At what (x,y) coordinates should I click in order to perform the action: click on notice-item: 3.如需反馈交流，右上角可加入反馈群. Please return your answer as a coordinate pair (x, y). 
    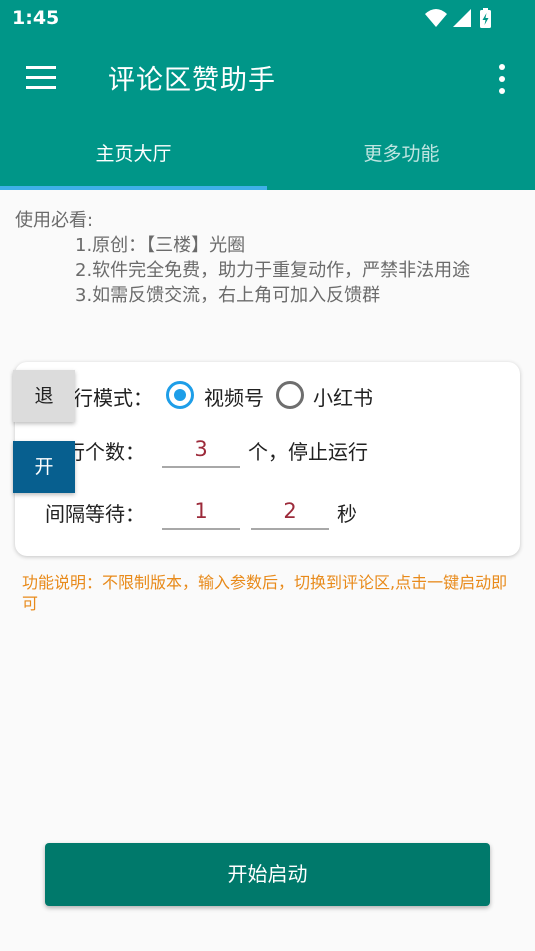
    Looking at the image, I should click on (228, 295).